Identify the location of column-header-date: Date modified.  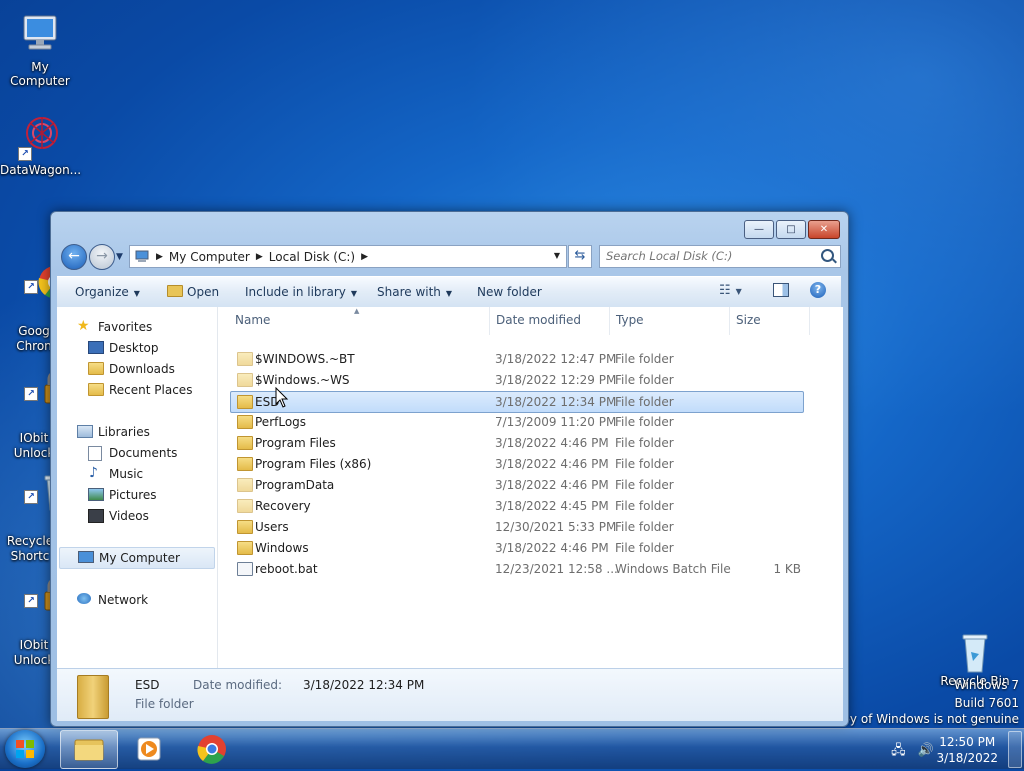
(538, 320).